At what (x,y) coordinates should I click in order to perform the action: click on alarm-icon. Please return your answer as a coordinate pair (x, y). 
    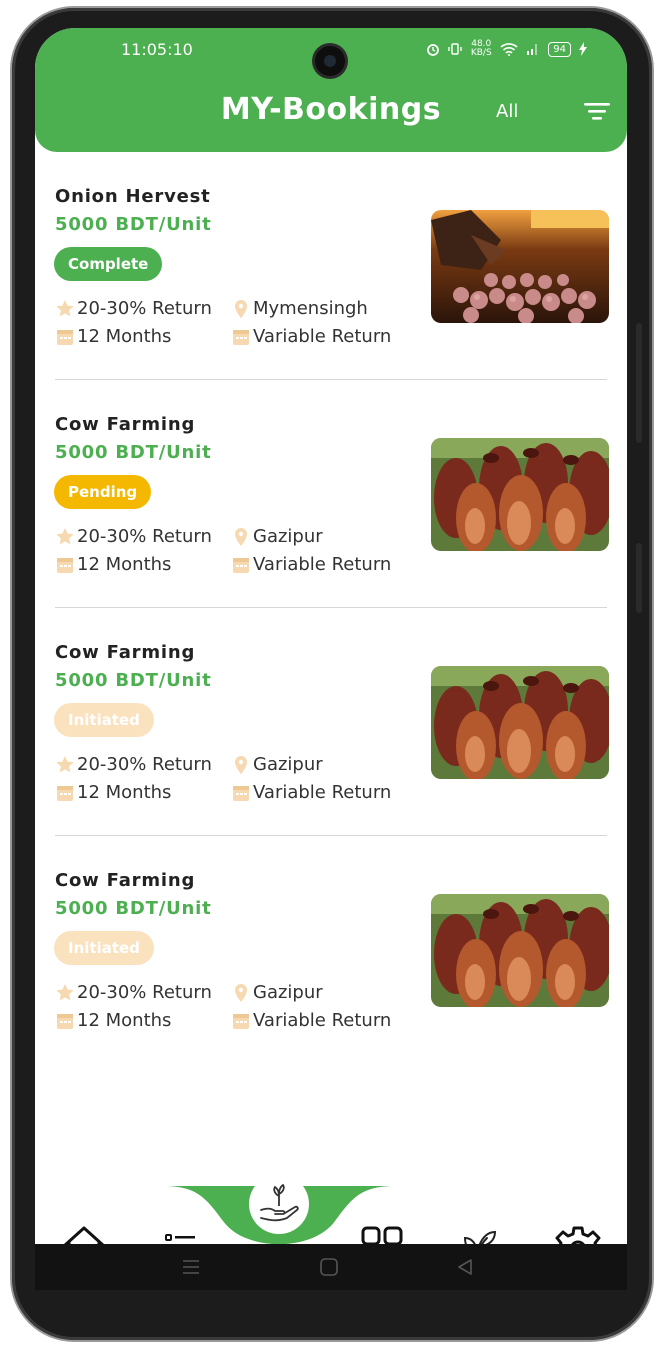
    Looking at the image, I should click on (433, 50).